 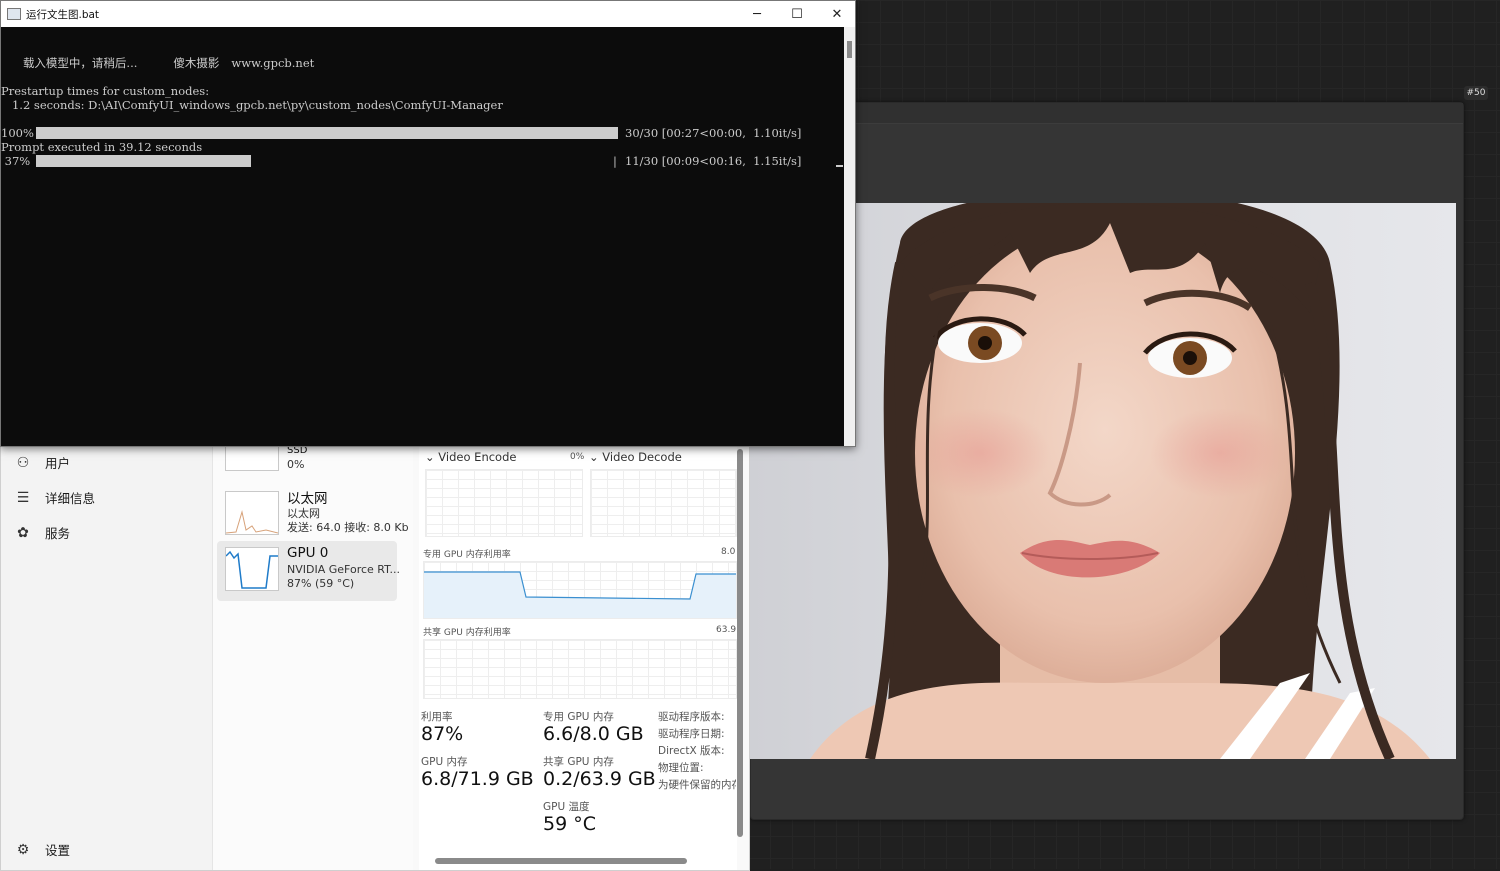 I want to click on nav-item-details: ☰ 详细信息, so click(x=55, y=497).